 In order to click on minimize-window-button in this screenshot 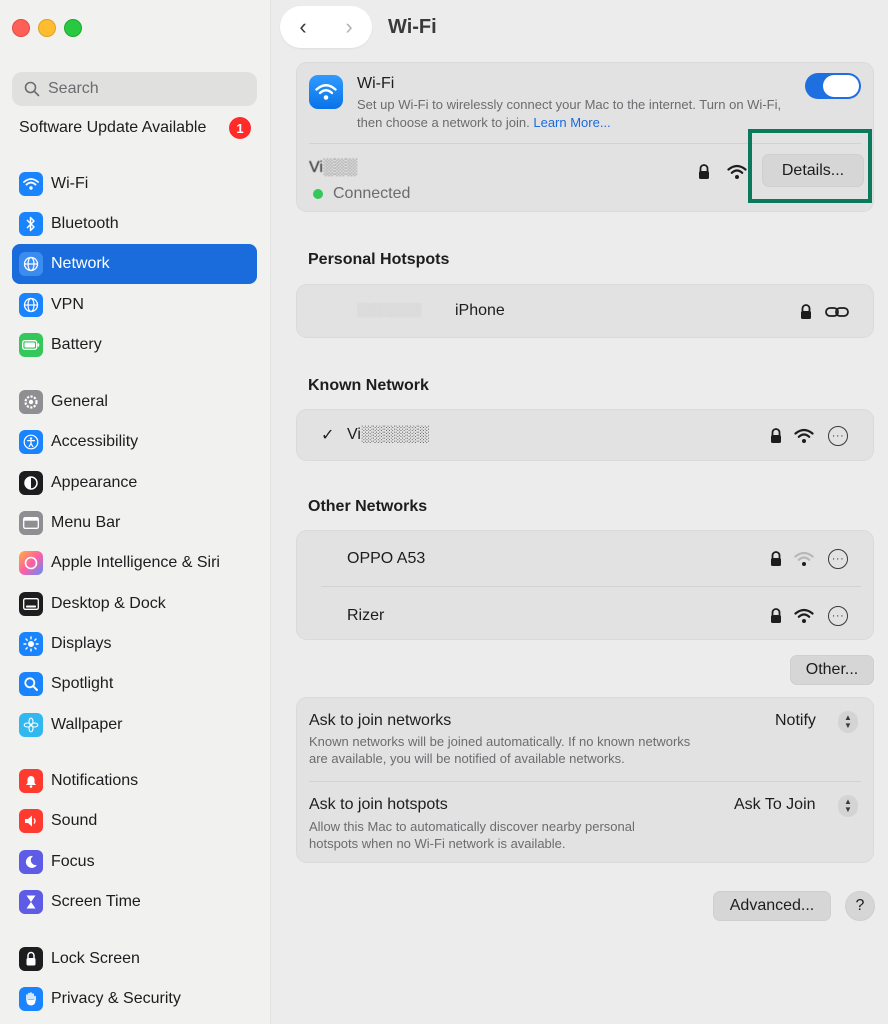, I will do `click(47, 28)`.